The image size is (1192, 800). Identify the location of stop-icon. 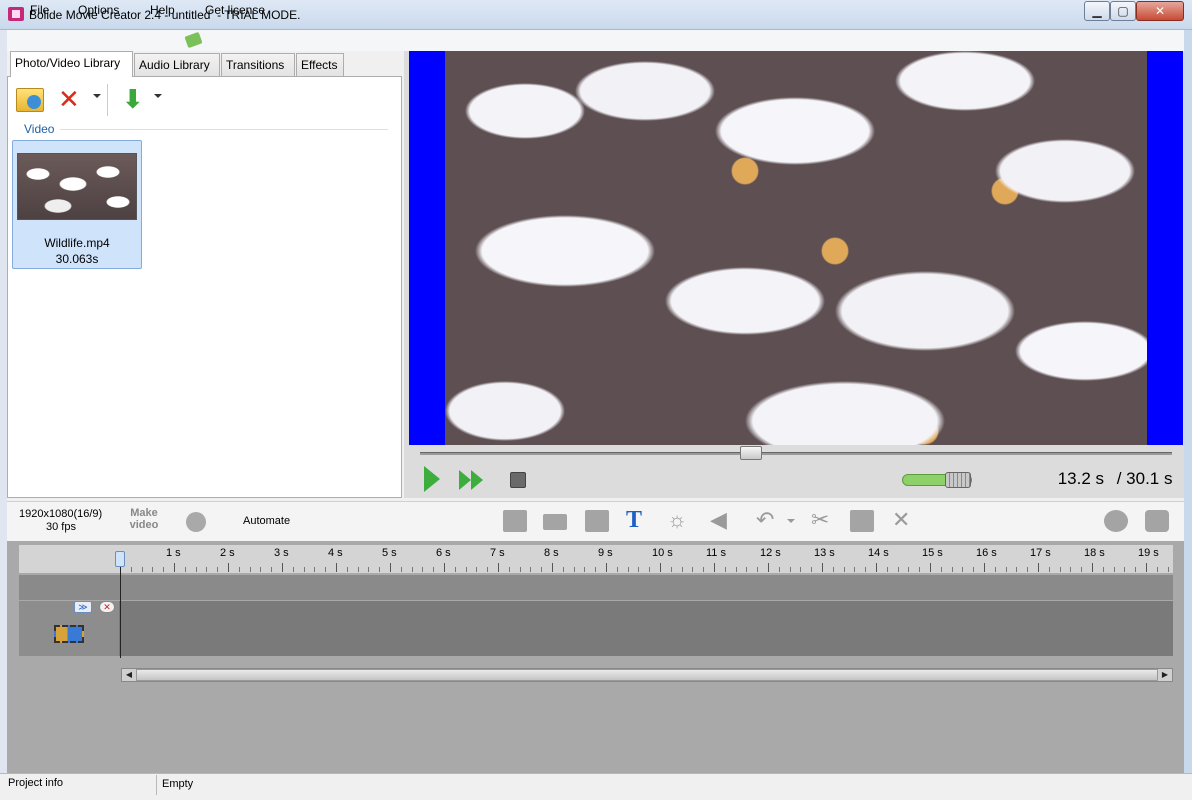
(518, 480).